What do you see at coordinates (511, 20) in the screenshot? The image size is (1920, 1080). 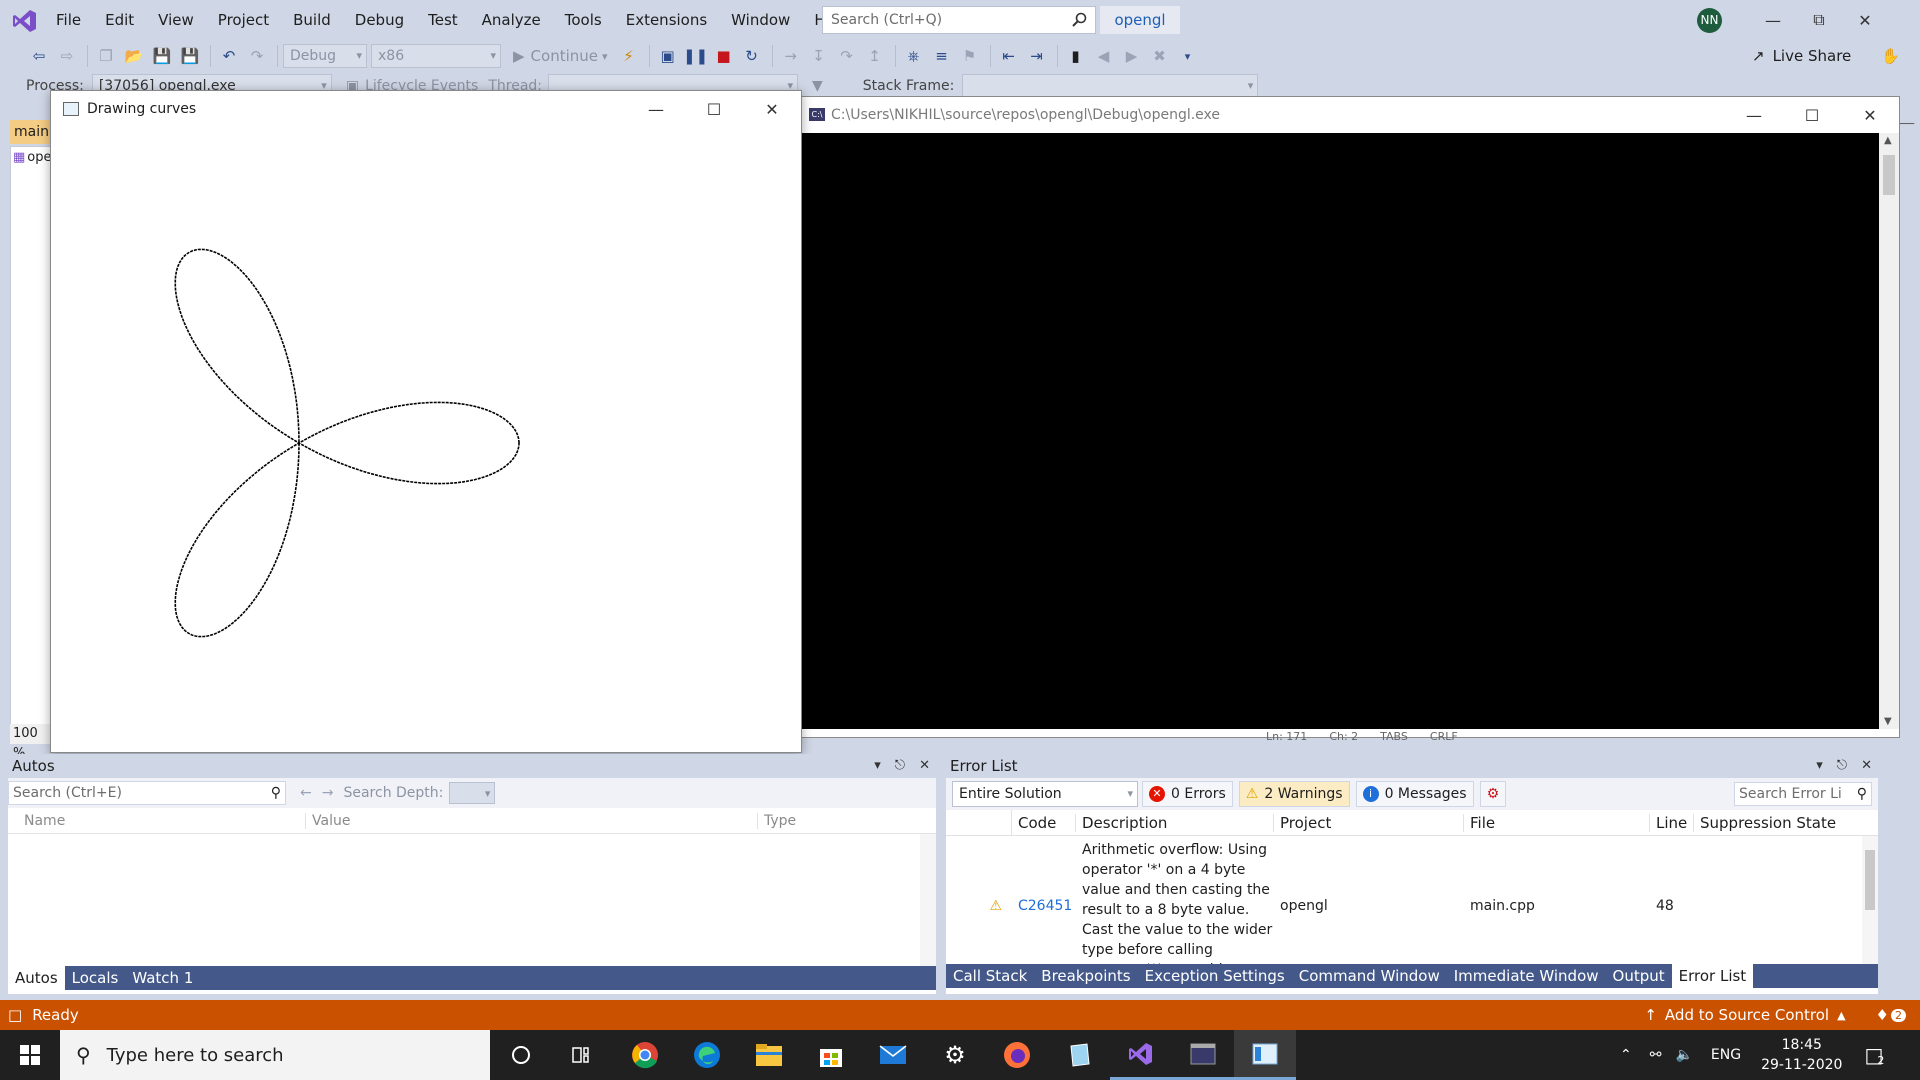 I see `menu-analyze: Analyze` at bounding box center [511, 20].